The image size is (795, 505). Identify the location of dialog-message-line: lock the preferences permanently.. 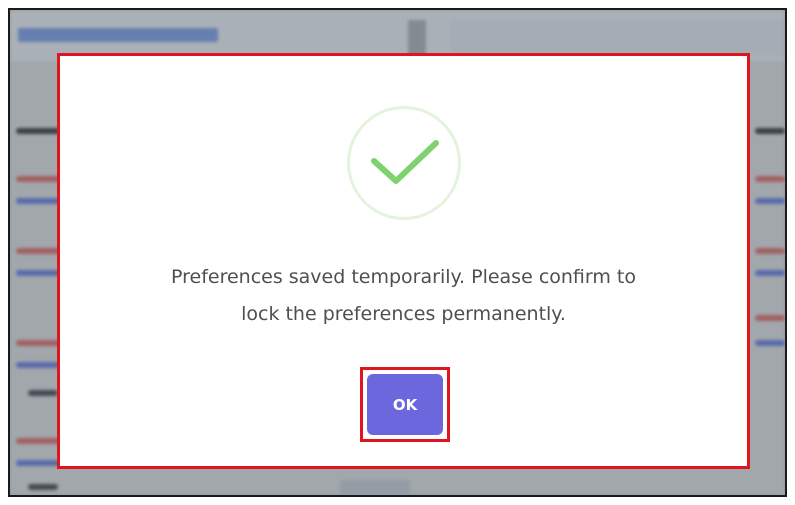
(403, 314).